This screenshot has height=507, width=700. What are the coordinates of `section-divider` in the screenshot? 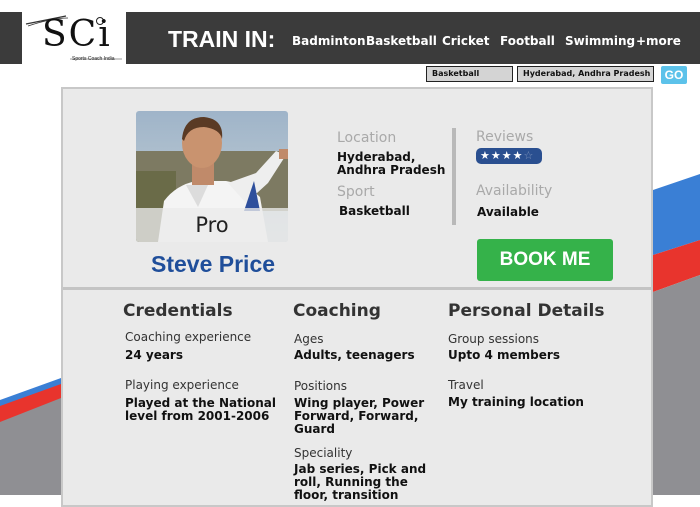 It's located at (357, 288).